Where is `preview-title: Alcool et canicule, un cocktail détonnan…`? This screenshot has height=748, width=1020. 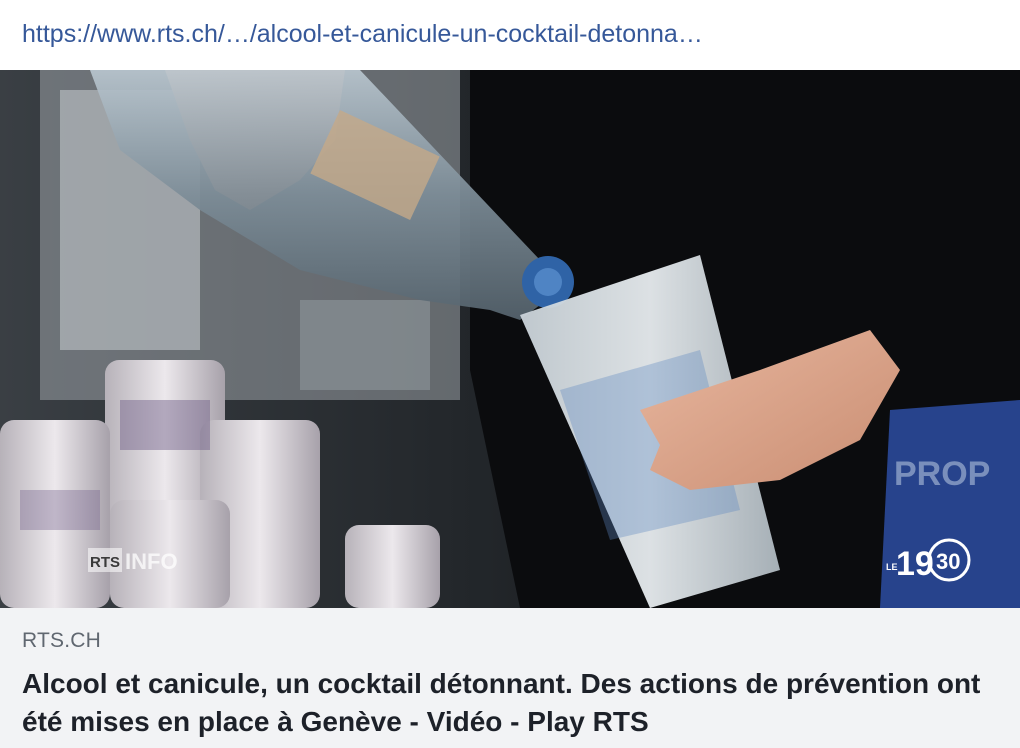 preview-title: Alcool et canicule, un cocktail détonnan… is located at coordinates (510, 703).